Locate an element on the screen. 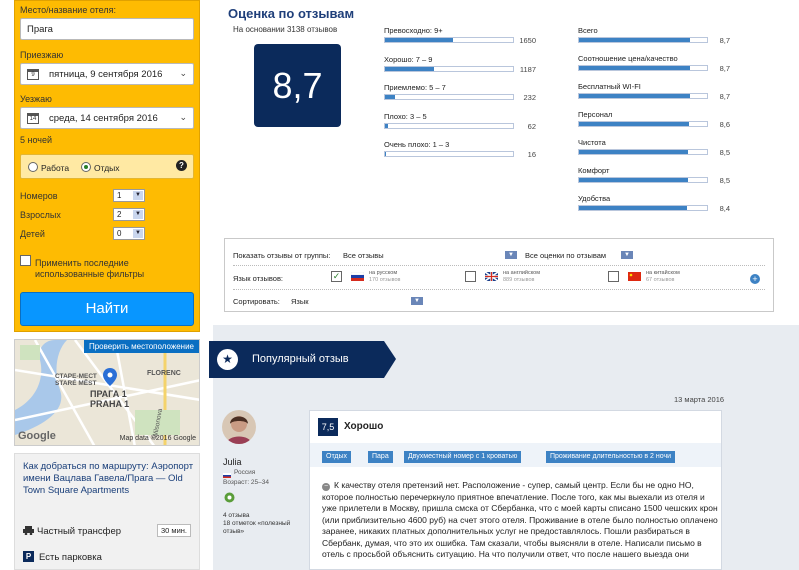 This screenshot has width=799, height=570. transfer-time-badge: 30 мин. is located at coordinates (174, 530).